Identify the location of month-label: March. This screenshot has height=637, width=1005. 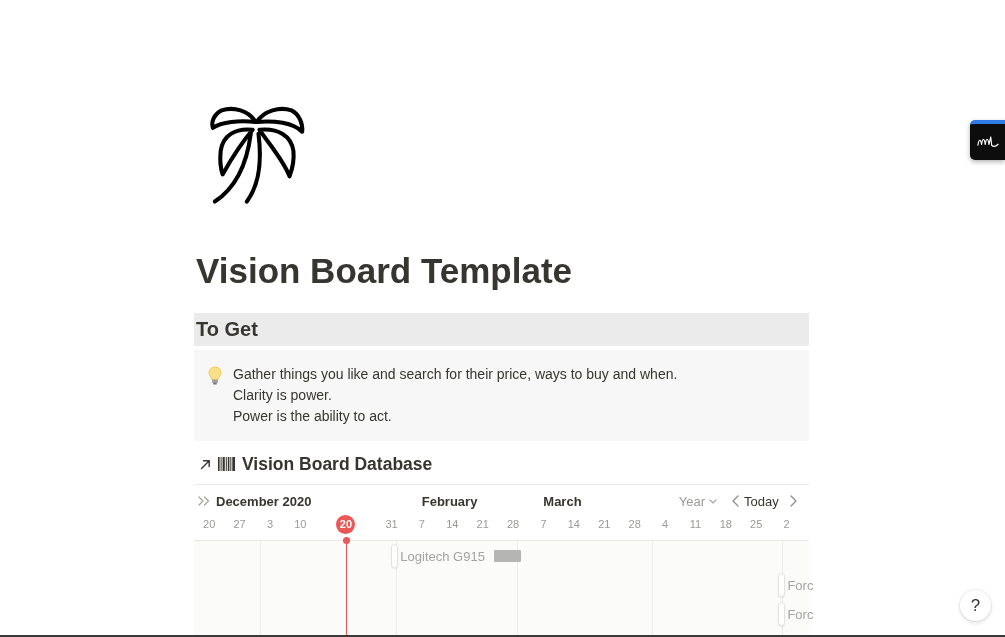
(562, 501).